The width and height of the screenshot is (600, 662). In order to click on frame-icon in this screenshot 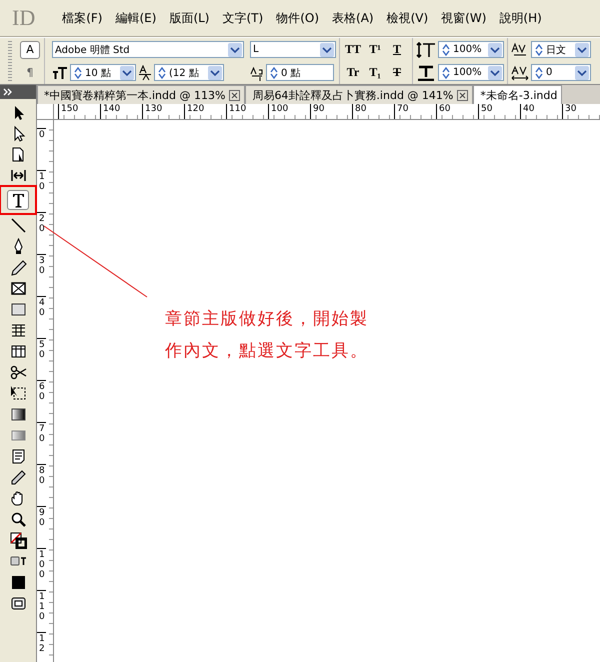, I will do `click(18, 288)`.